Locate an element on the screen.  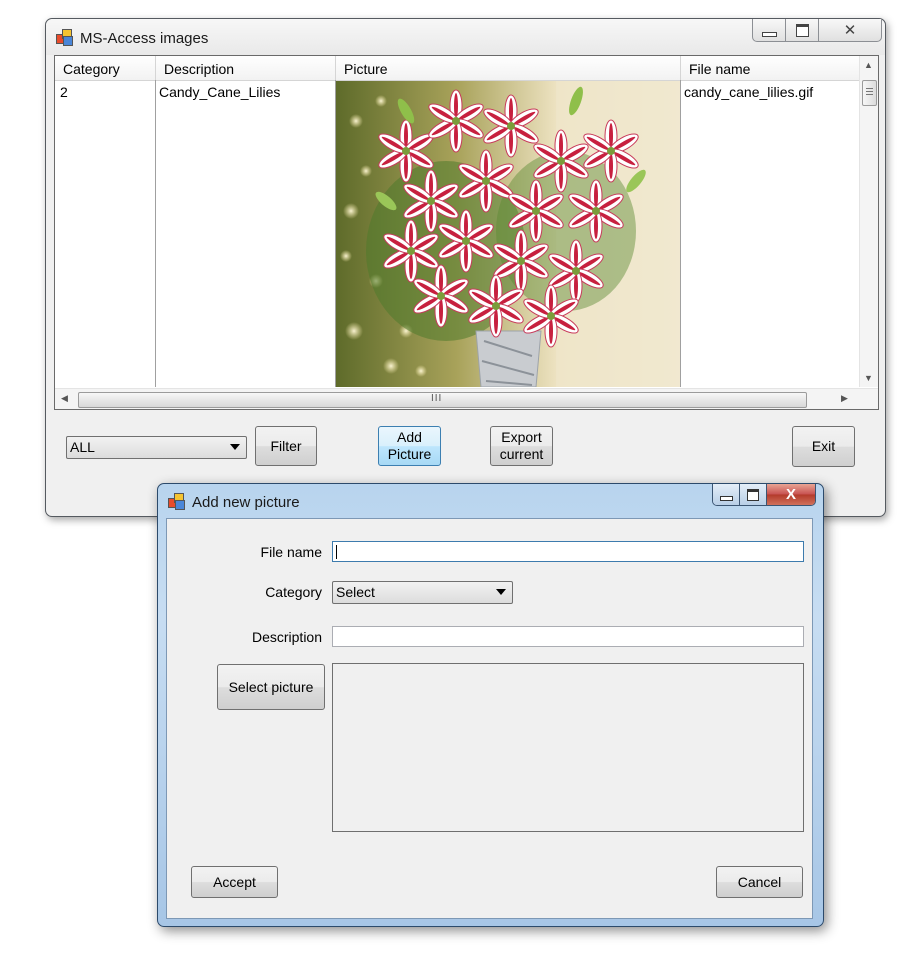
column-header-category: Category is located at coordinates (105, 68).